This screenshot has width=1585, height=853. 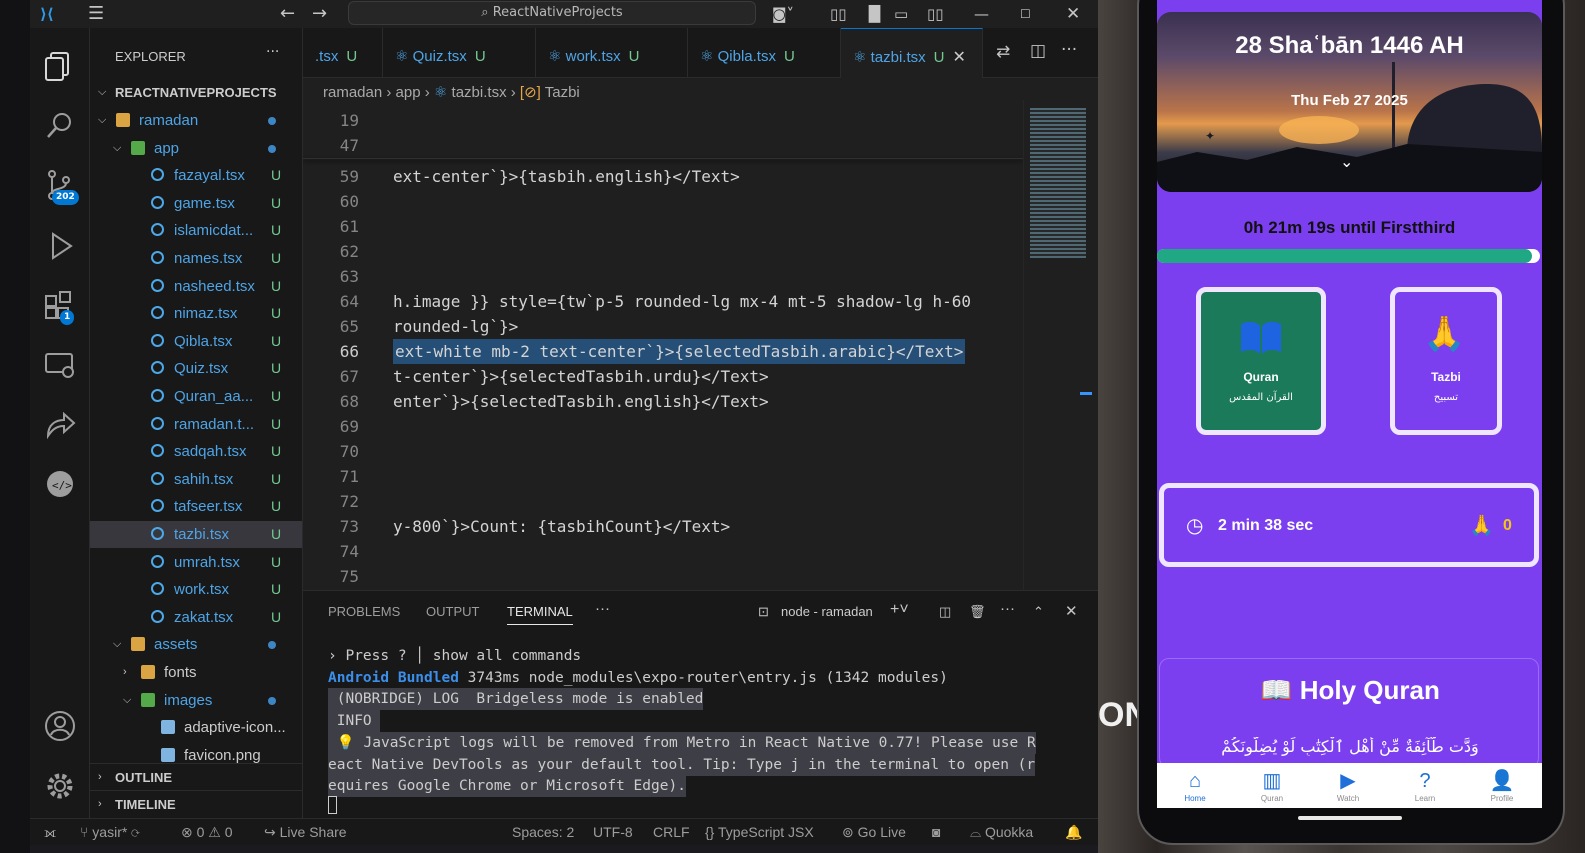 I want to click on indentation-item: Spaces: 2, so click(x=543, y=832).